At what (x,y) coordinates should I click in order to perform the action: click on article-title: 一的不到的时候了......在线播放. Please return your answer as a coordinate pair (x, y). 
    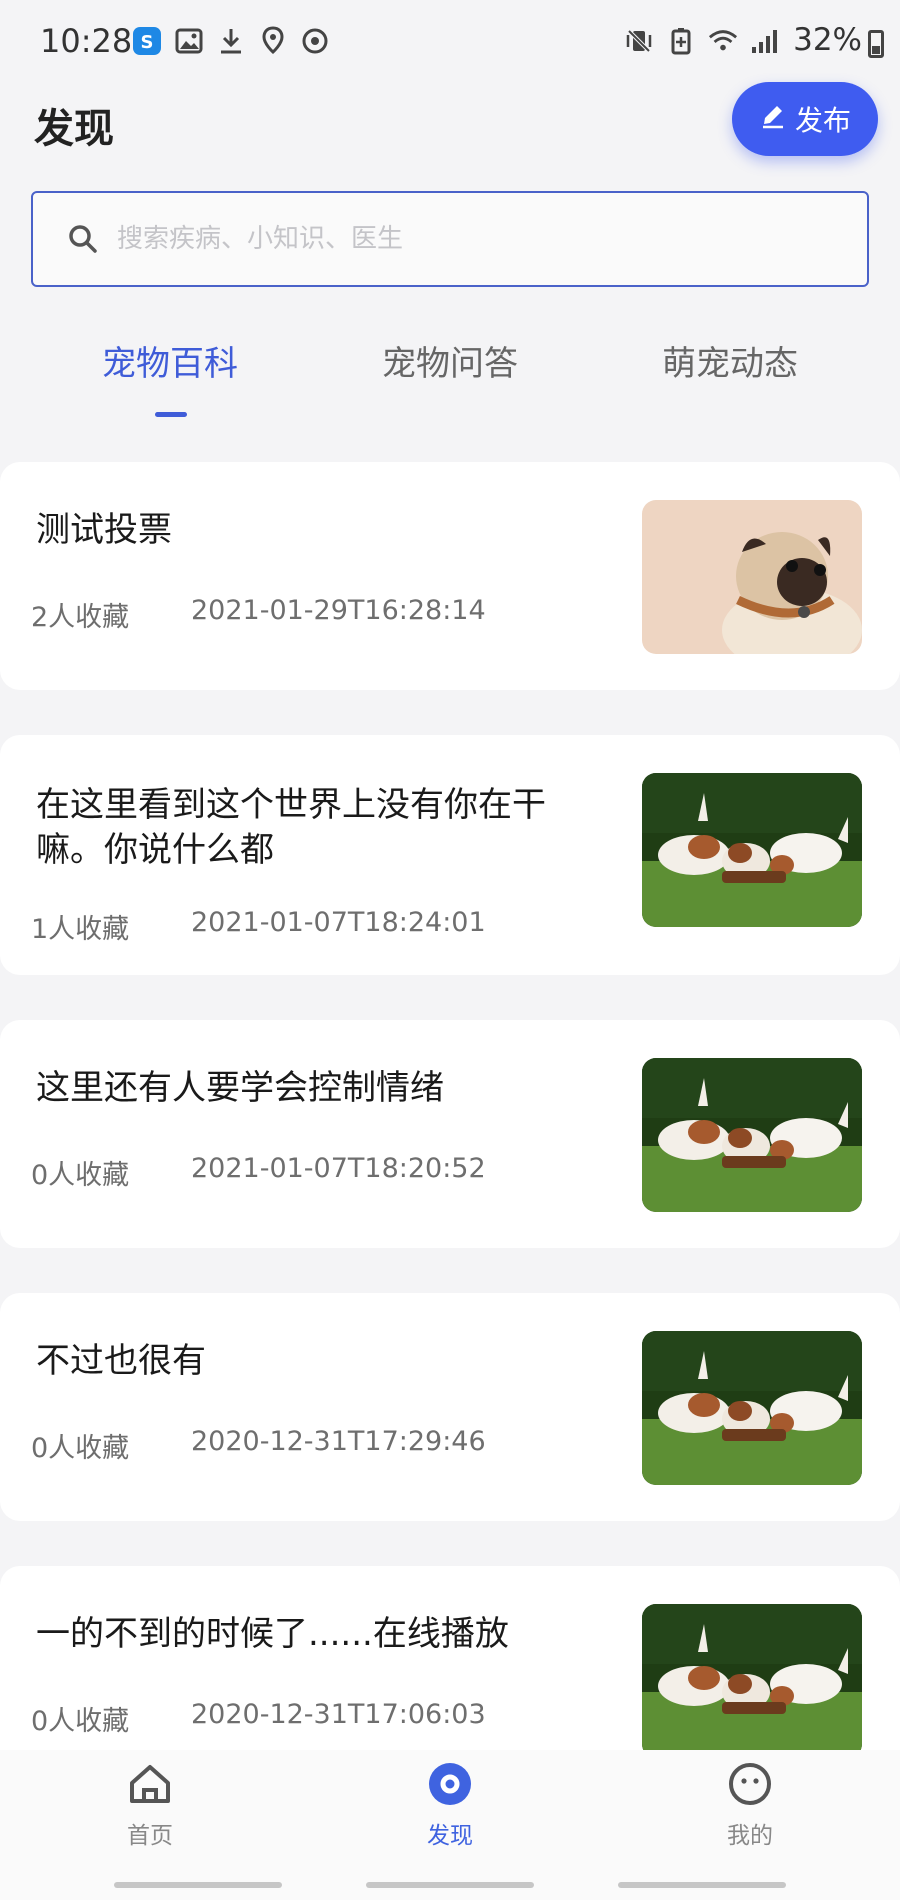
    Looking at the image, I should click on (272, 1634).